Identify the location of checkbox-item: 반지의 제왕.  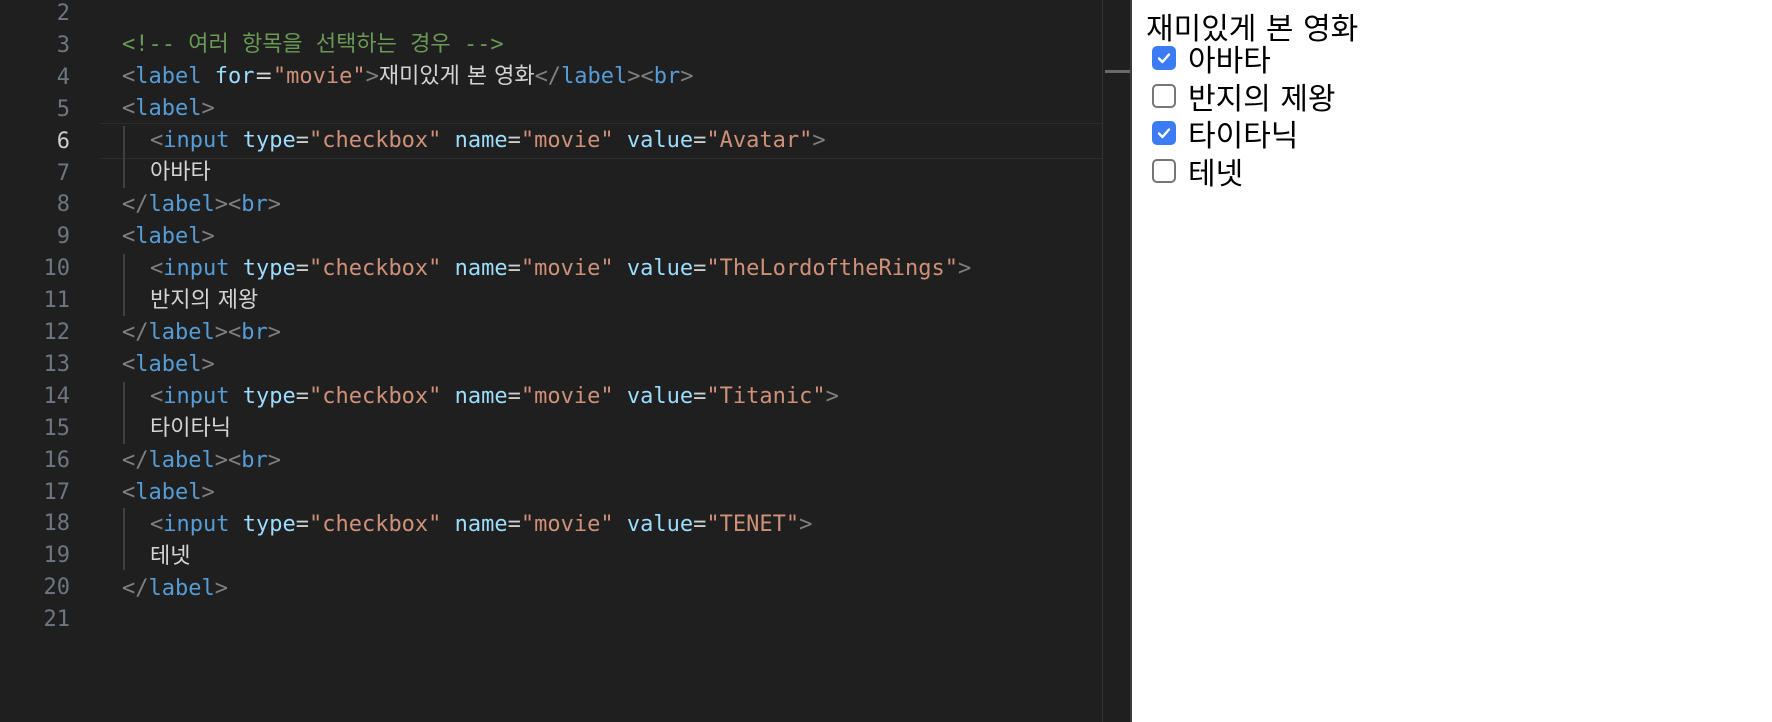
(1244, 96).